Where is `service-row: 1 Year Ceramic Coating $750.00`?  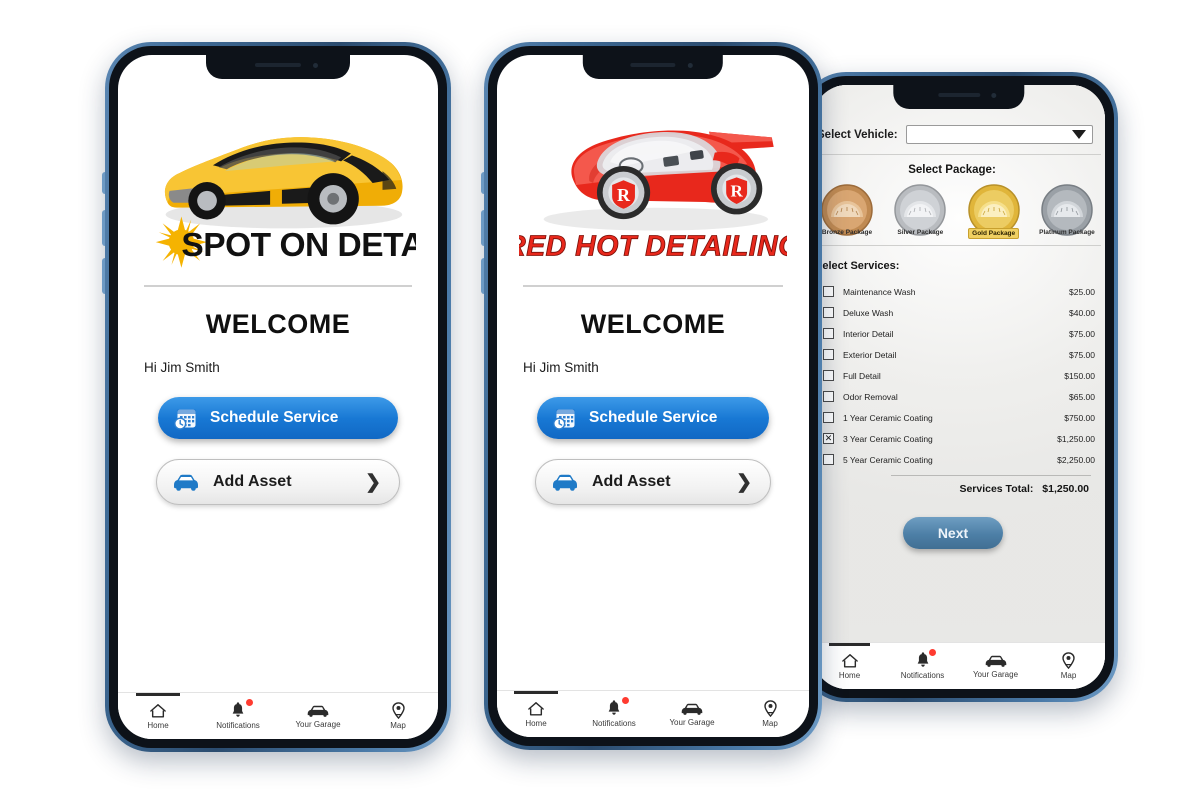
service-row: 1 Year Ceramic Coating $750.00 is located at coordinates (954, 417).